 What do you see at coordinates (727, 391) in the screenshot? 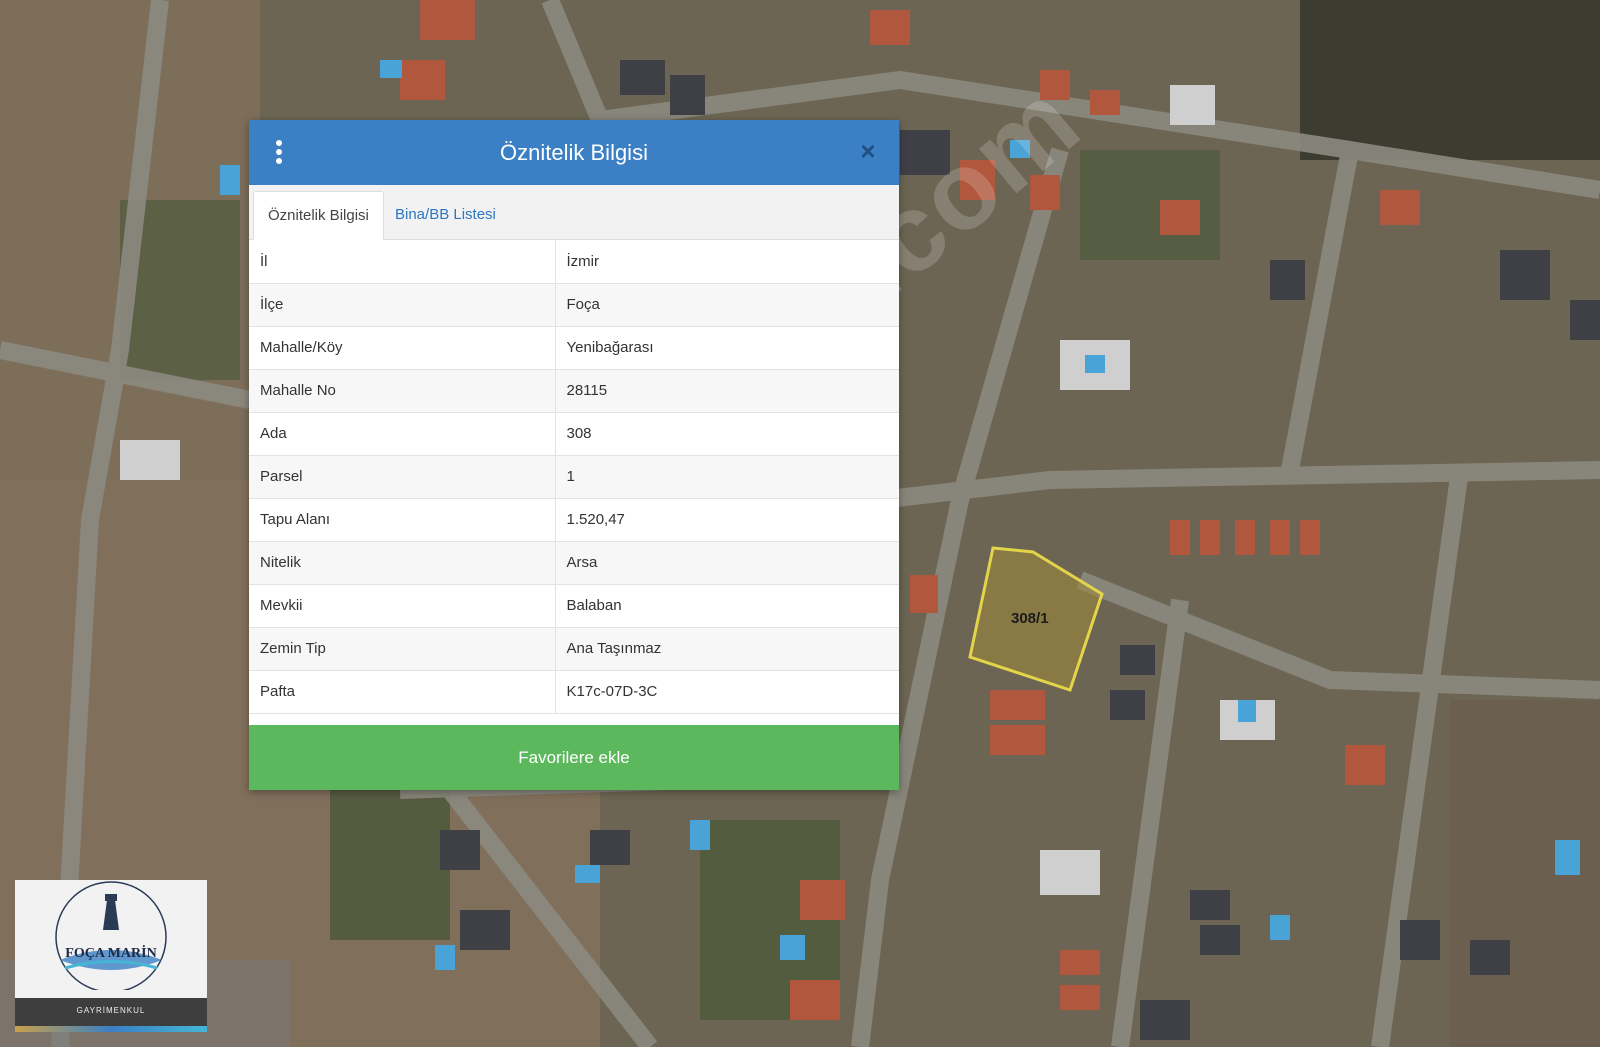
I see `attribute-value: 28115` at bounding box center [727, 391].